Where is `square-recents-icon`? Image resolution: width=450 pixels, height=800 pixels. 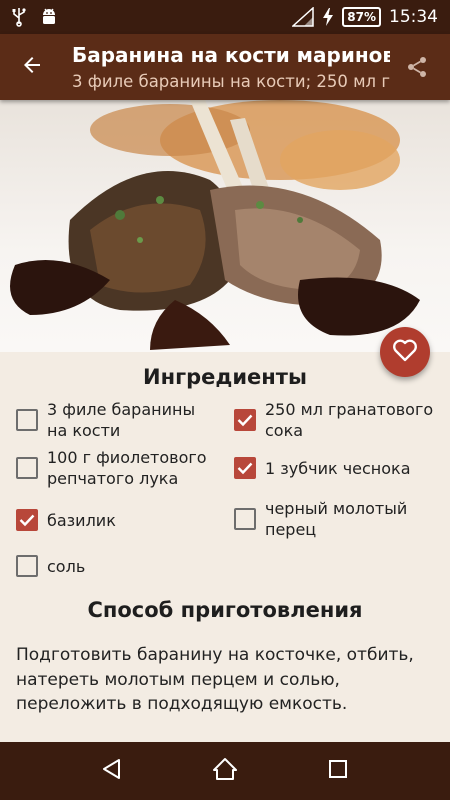
square-recents-icon is located at coordinates (338, 771).